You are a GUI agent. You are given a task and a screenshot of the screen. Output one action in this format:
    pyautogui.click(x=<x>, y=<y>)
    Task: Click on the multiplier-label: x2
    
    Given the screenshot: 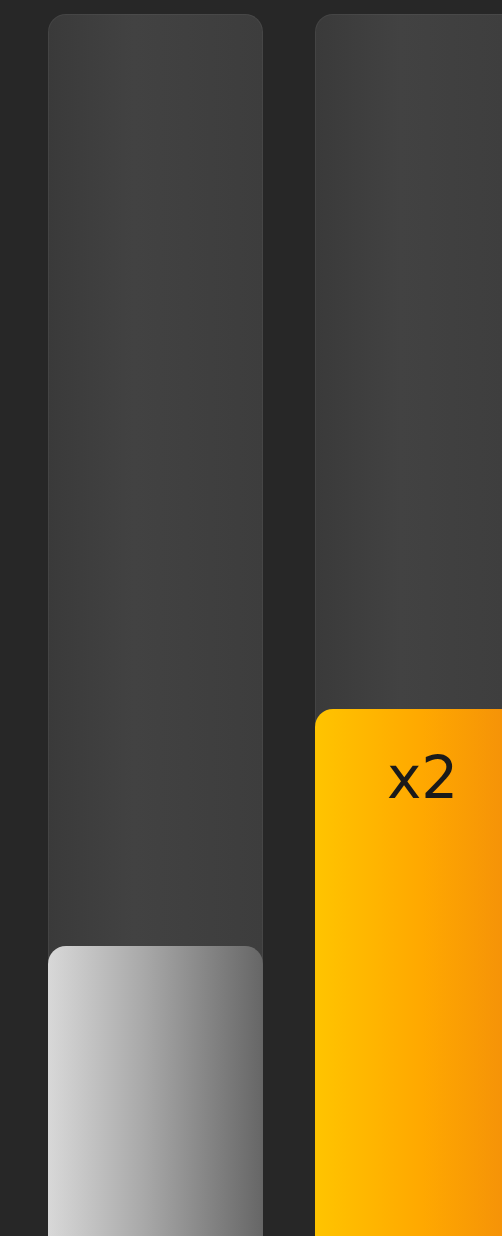 What is the action you would take?
    pyautogui.click(x=422, y=779)
    